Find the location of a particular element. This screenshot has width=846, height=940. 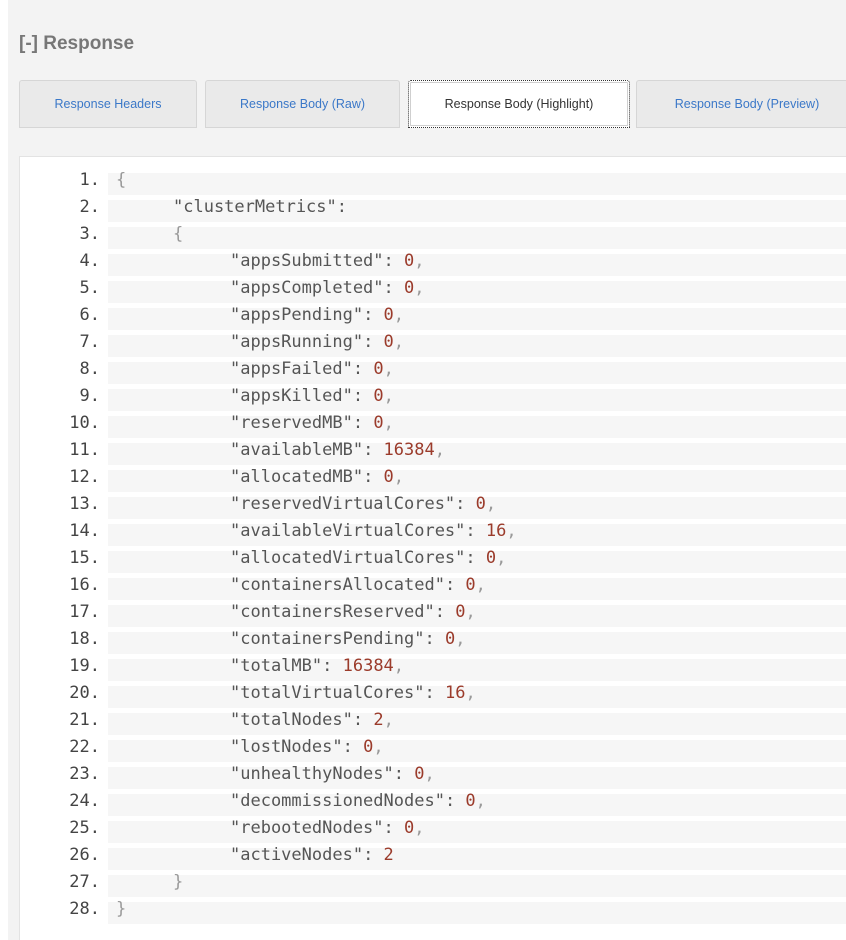

code-line: 1. { is located at coordinates (433, 181).